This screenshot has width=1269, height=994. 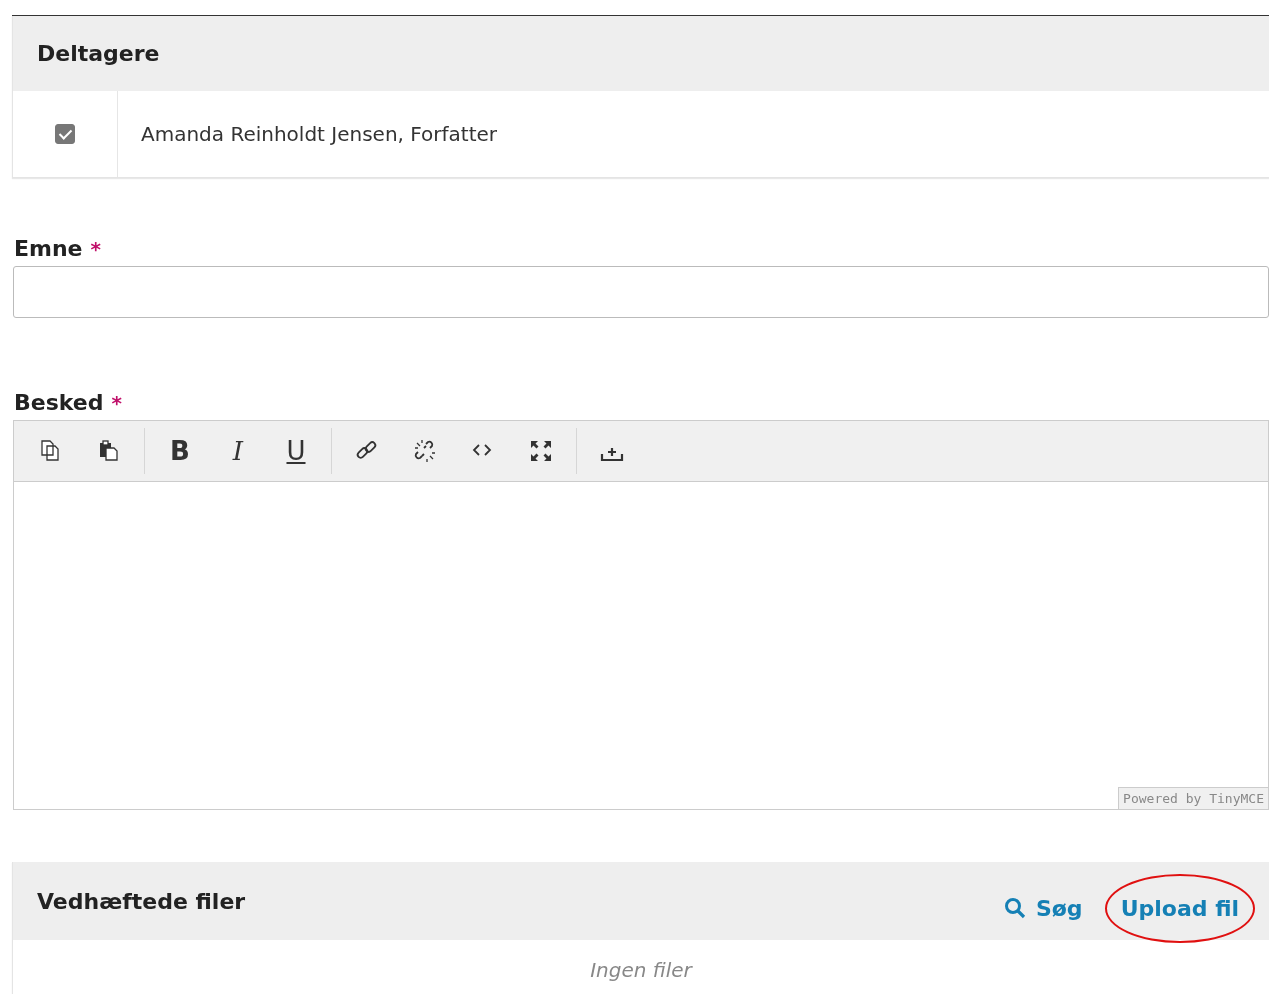 What do you see at coordinates (238, 451) in the screenshot?
I see `italic-button: I` at bounding box center [238, 451].